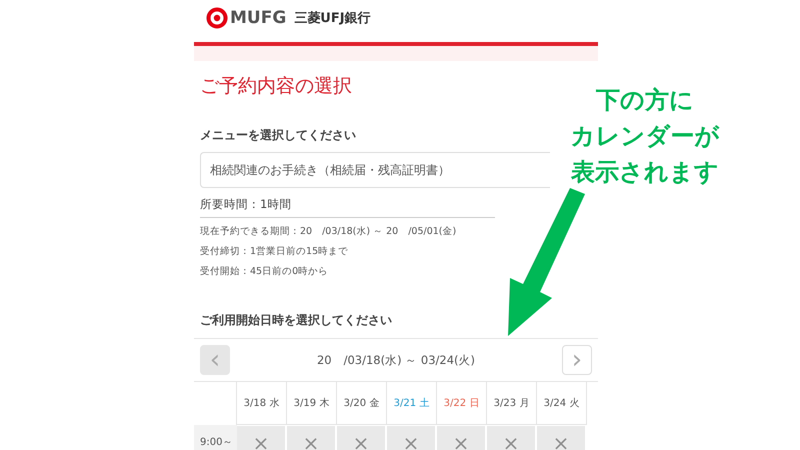 The width and height of the screenshot is (800, 450). What do you see at coordinates (375, 170) in the screenshot?
I see `menu-select: 相続関連のお手続き（相続届・残高証明書）` at bounding box center [375, 170].